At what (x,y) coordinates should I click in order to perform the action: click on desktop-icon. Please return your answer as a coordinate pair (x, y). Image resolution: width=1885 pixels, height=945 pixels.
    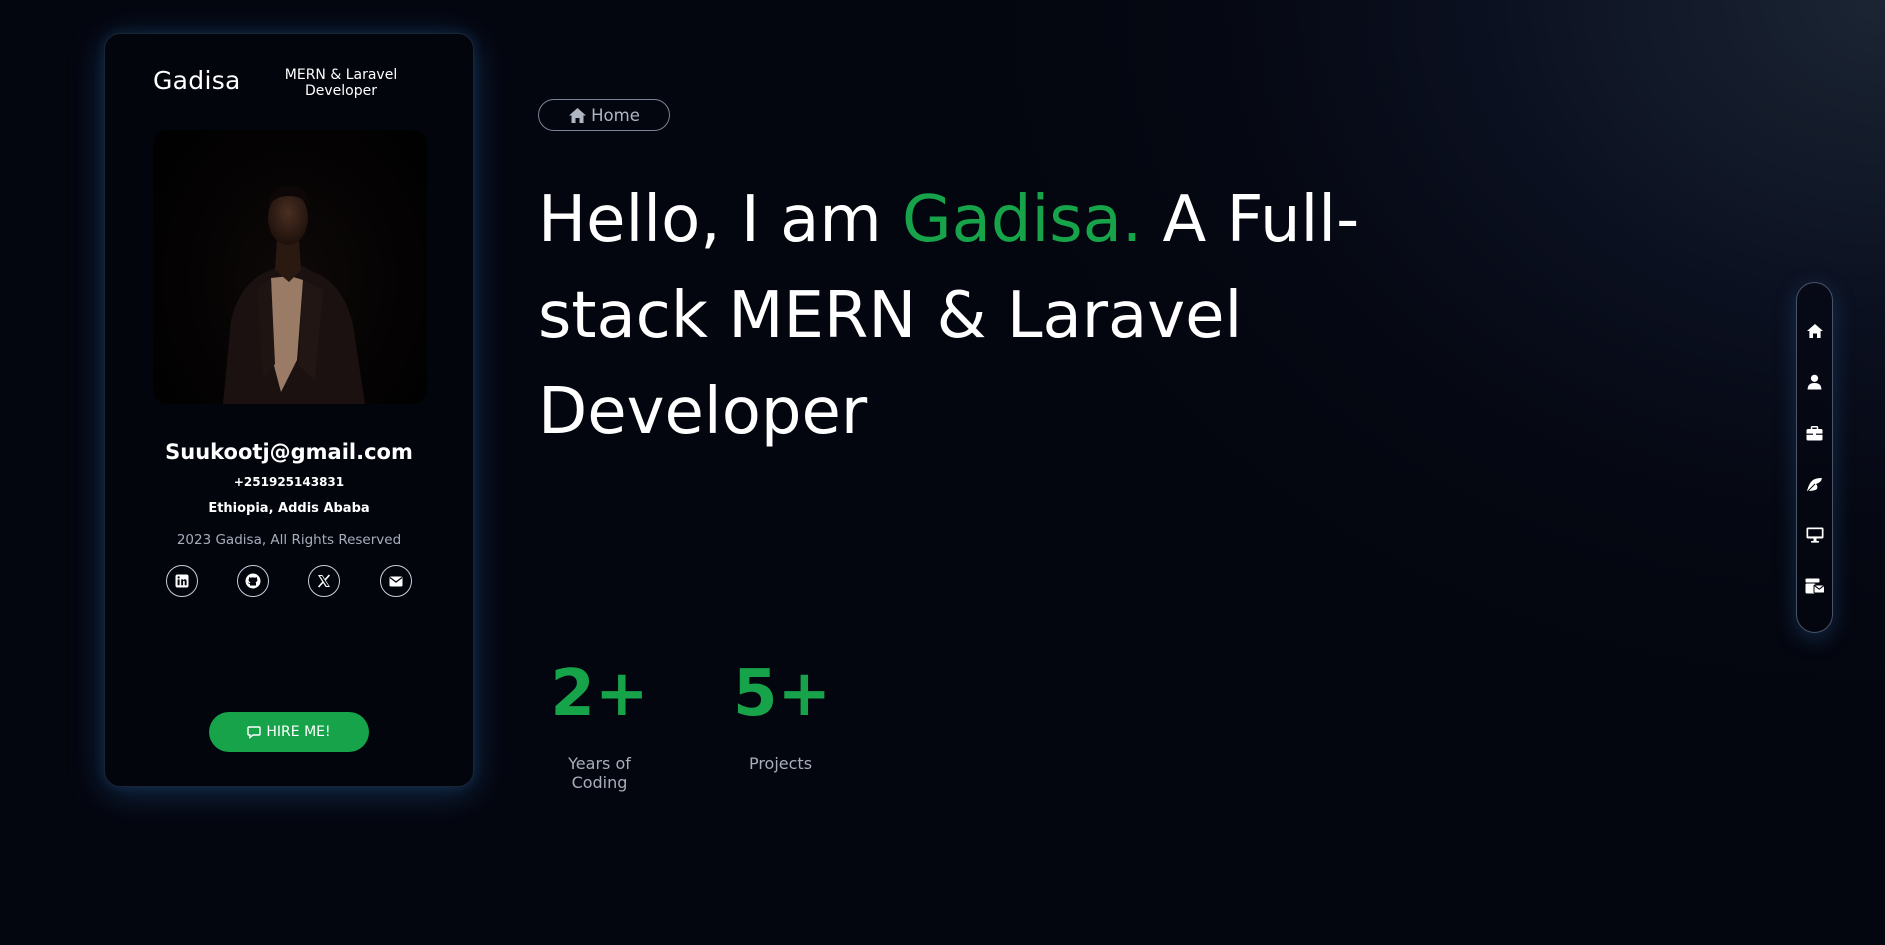
    Looking at the image, I should click on (1814, 535).